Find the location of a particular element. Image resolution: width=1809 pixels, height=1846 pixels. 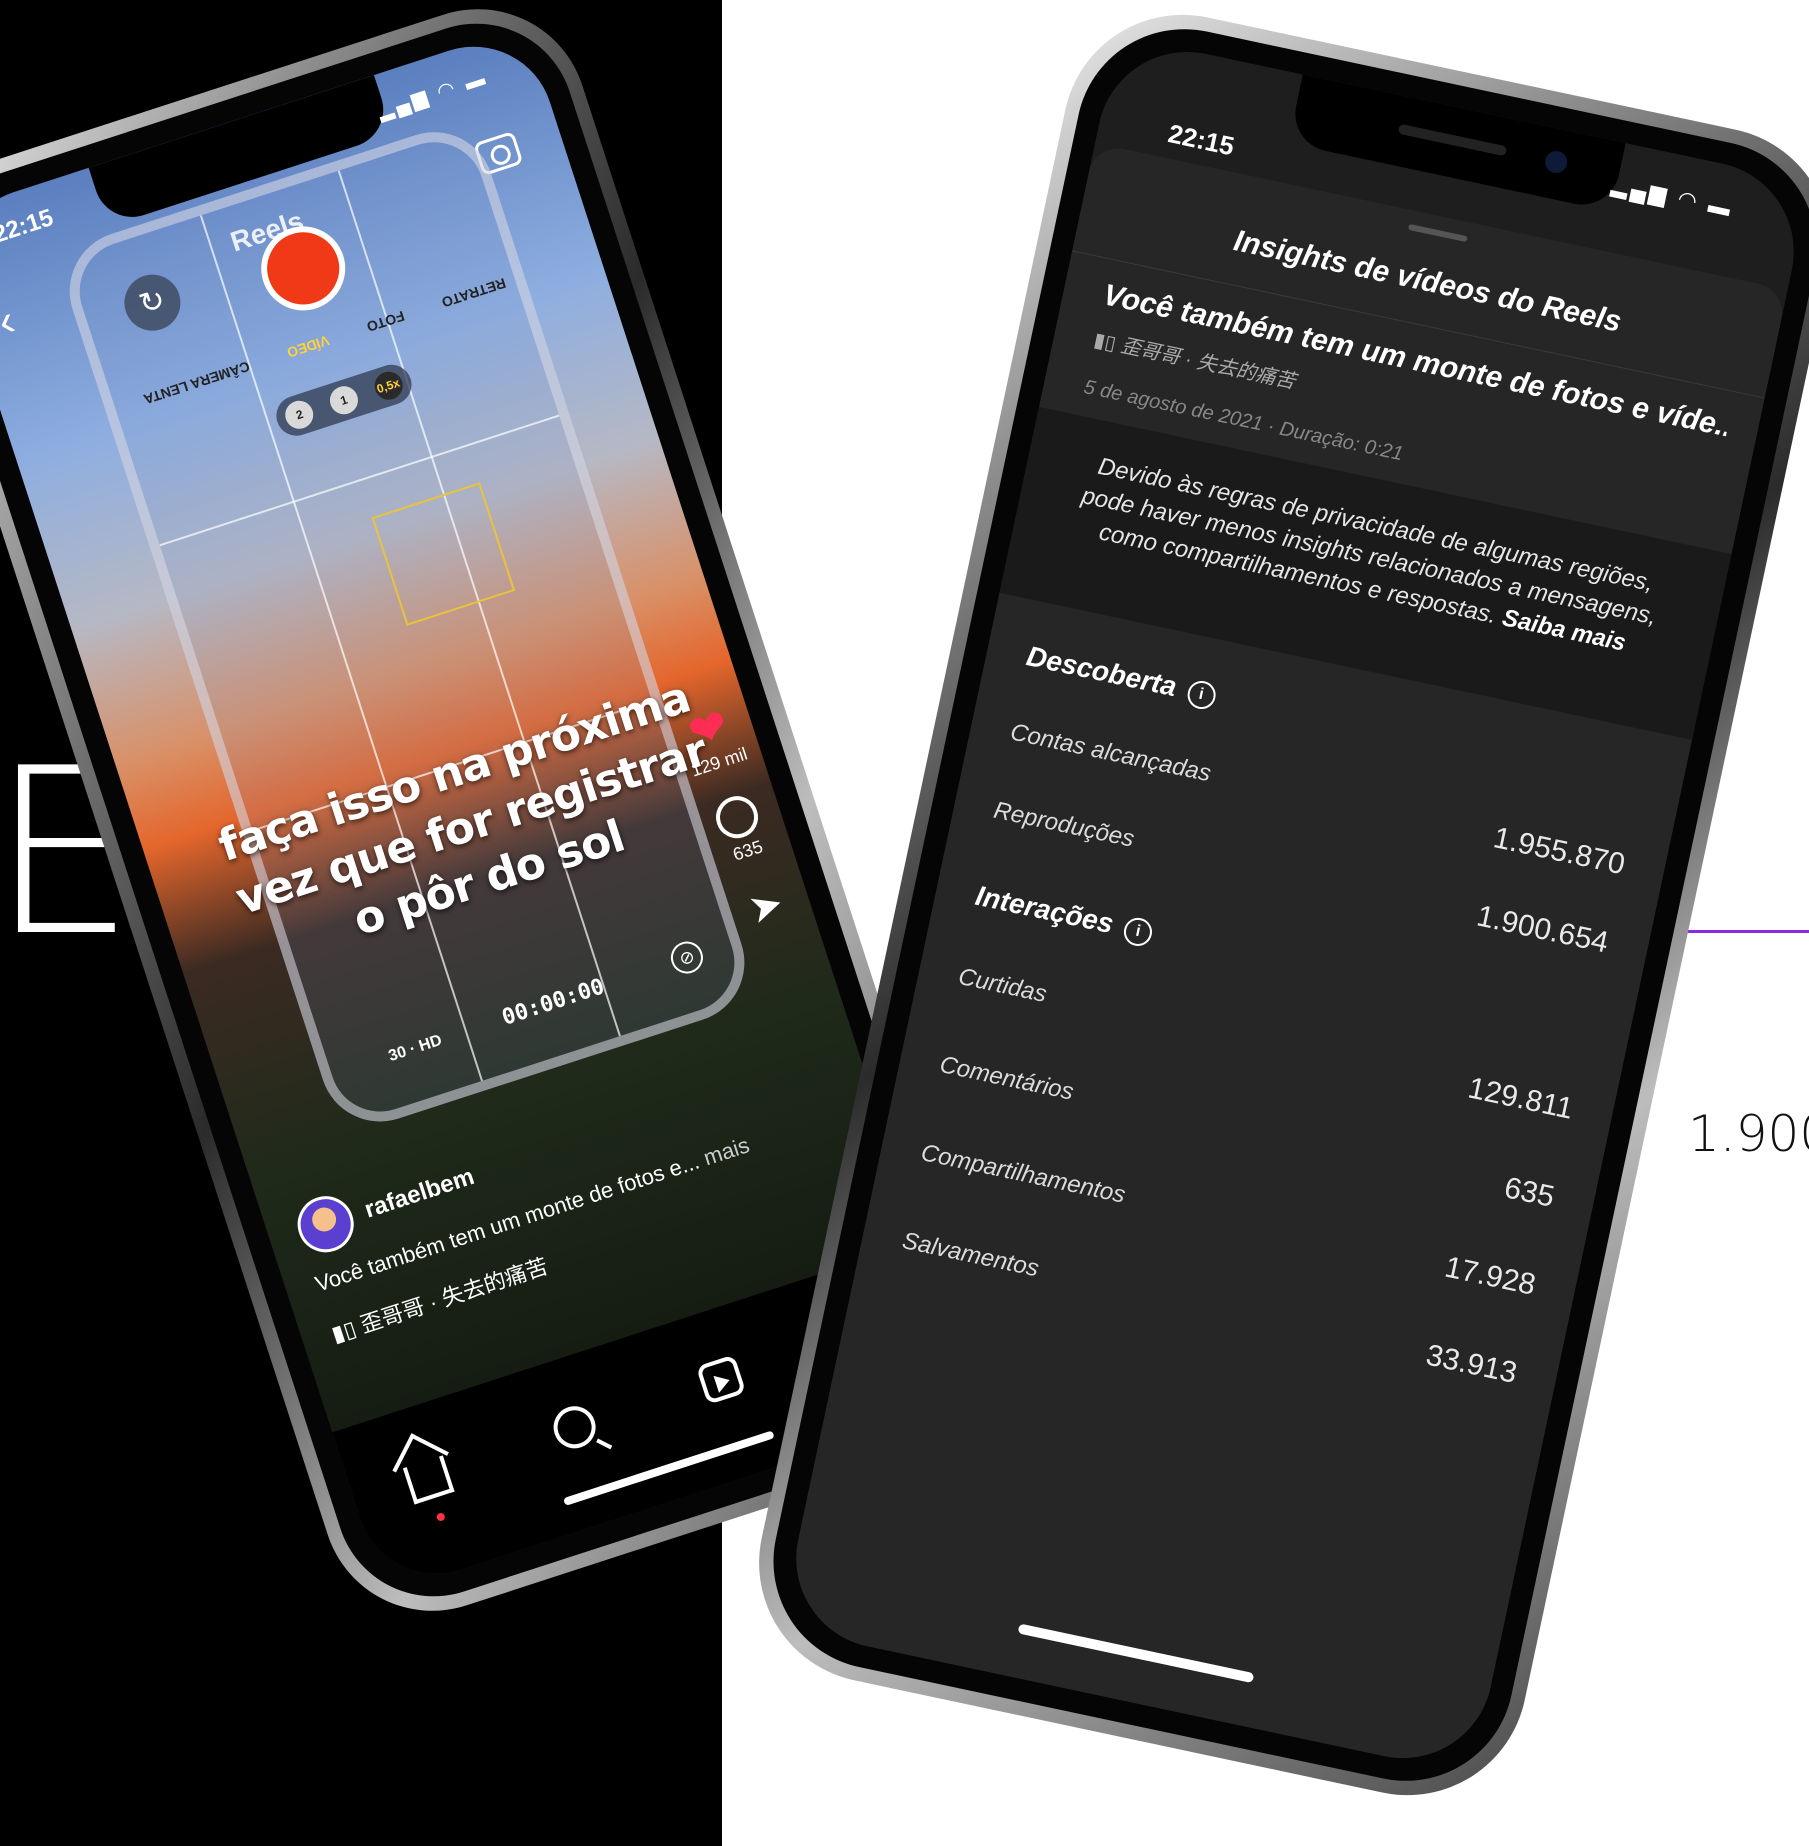

nav-reels is located at coordinates (721, 1380).